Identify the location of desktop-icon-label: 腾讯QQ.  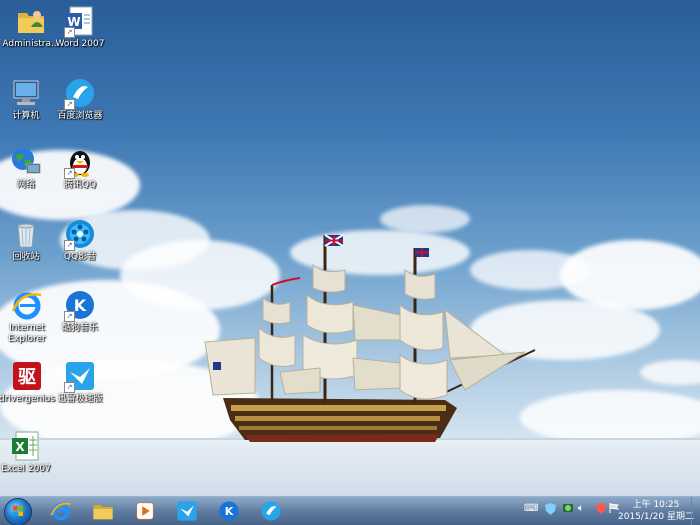
(80, 185).